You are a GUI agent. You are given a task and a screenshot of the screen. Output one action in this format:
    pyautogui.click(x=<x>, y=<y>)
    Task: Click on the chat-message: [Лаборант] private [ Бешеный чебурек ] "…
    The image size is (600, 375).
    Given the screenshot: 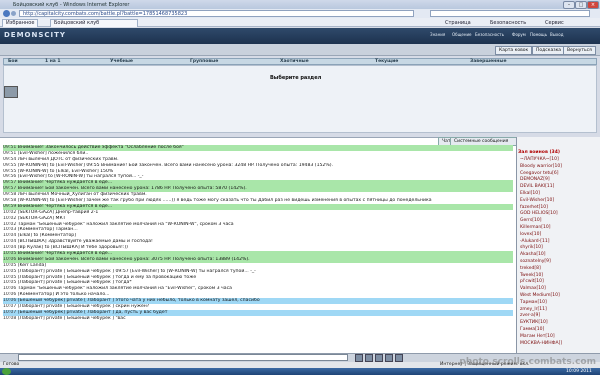 What is the action you would take?
    pyautogui.click(x=71, y=318)
    